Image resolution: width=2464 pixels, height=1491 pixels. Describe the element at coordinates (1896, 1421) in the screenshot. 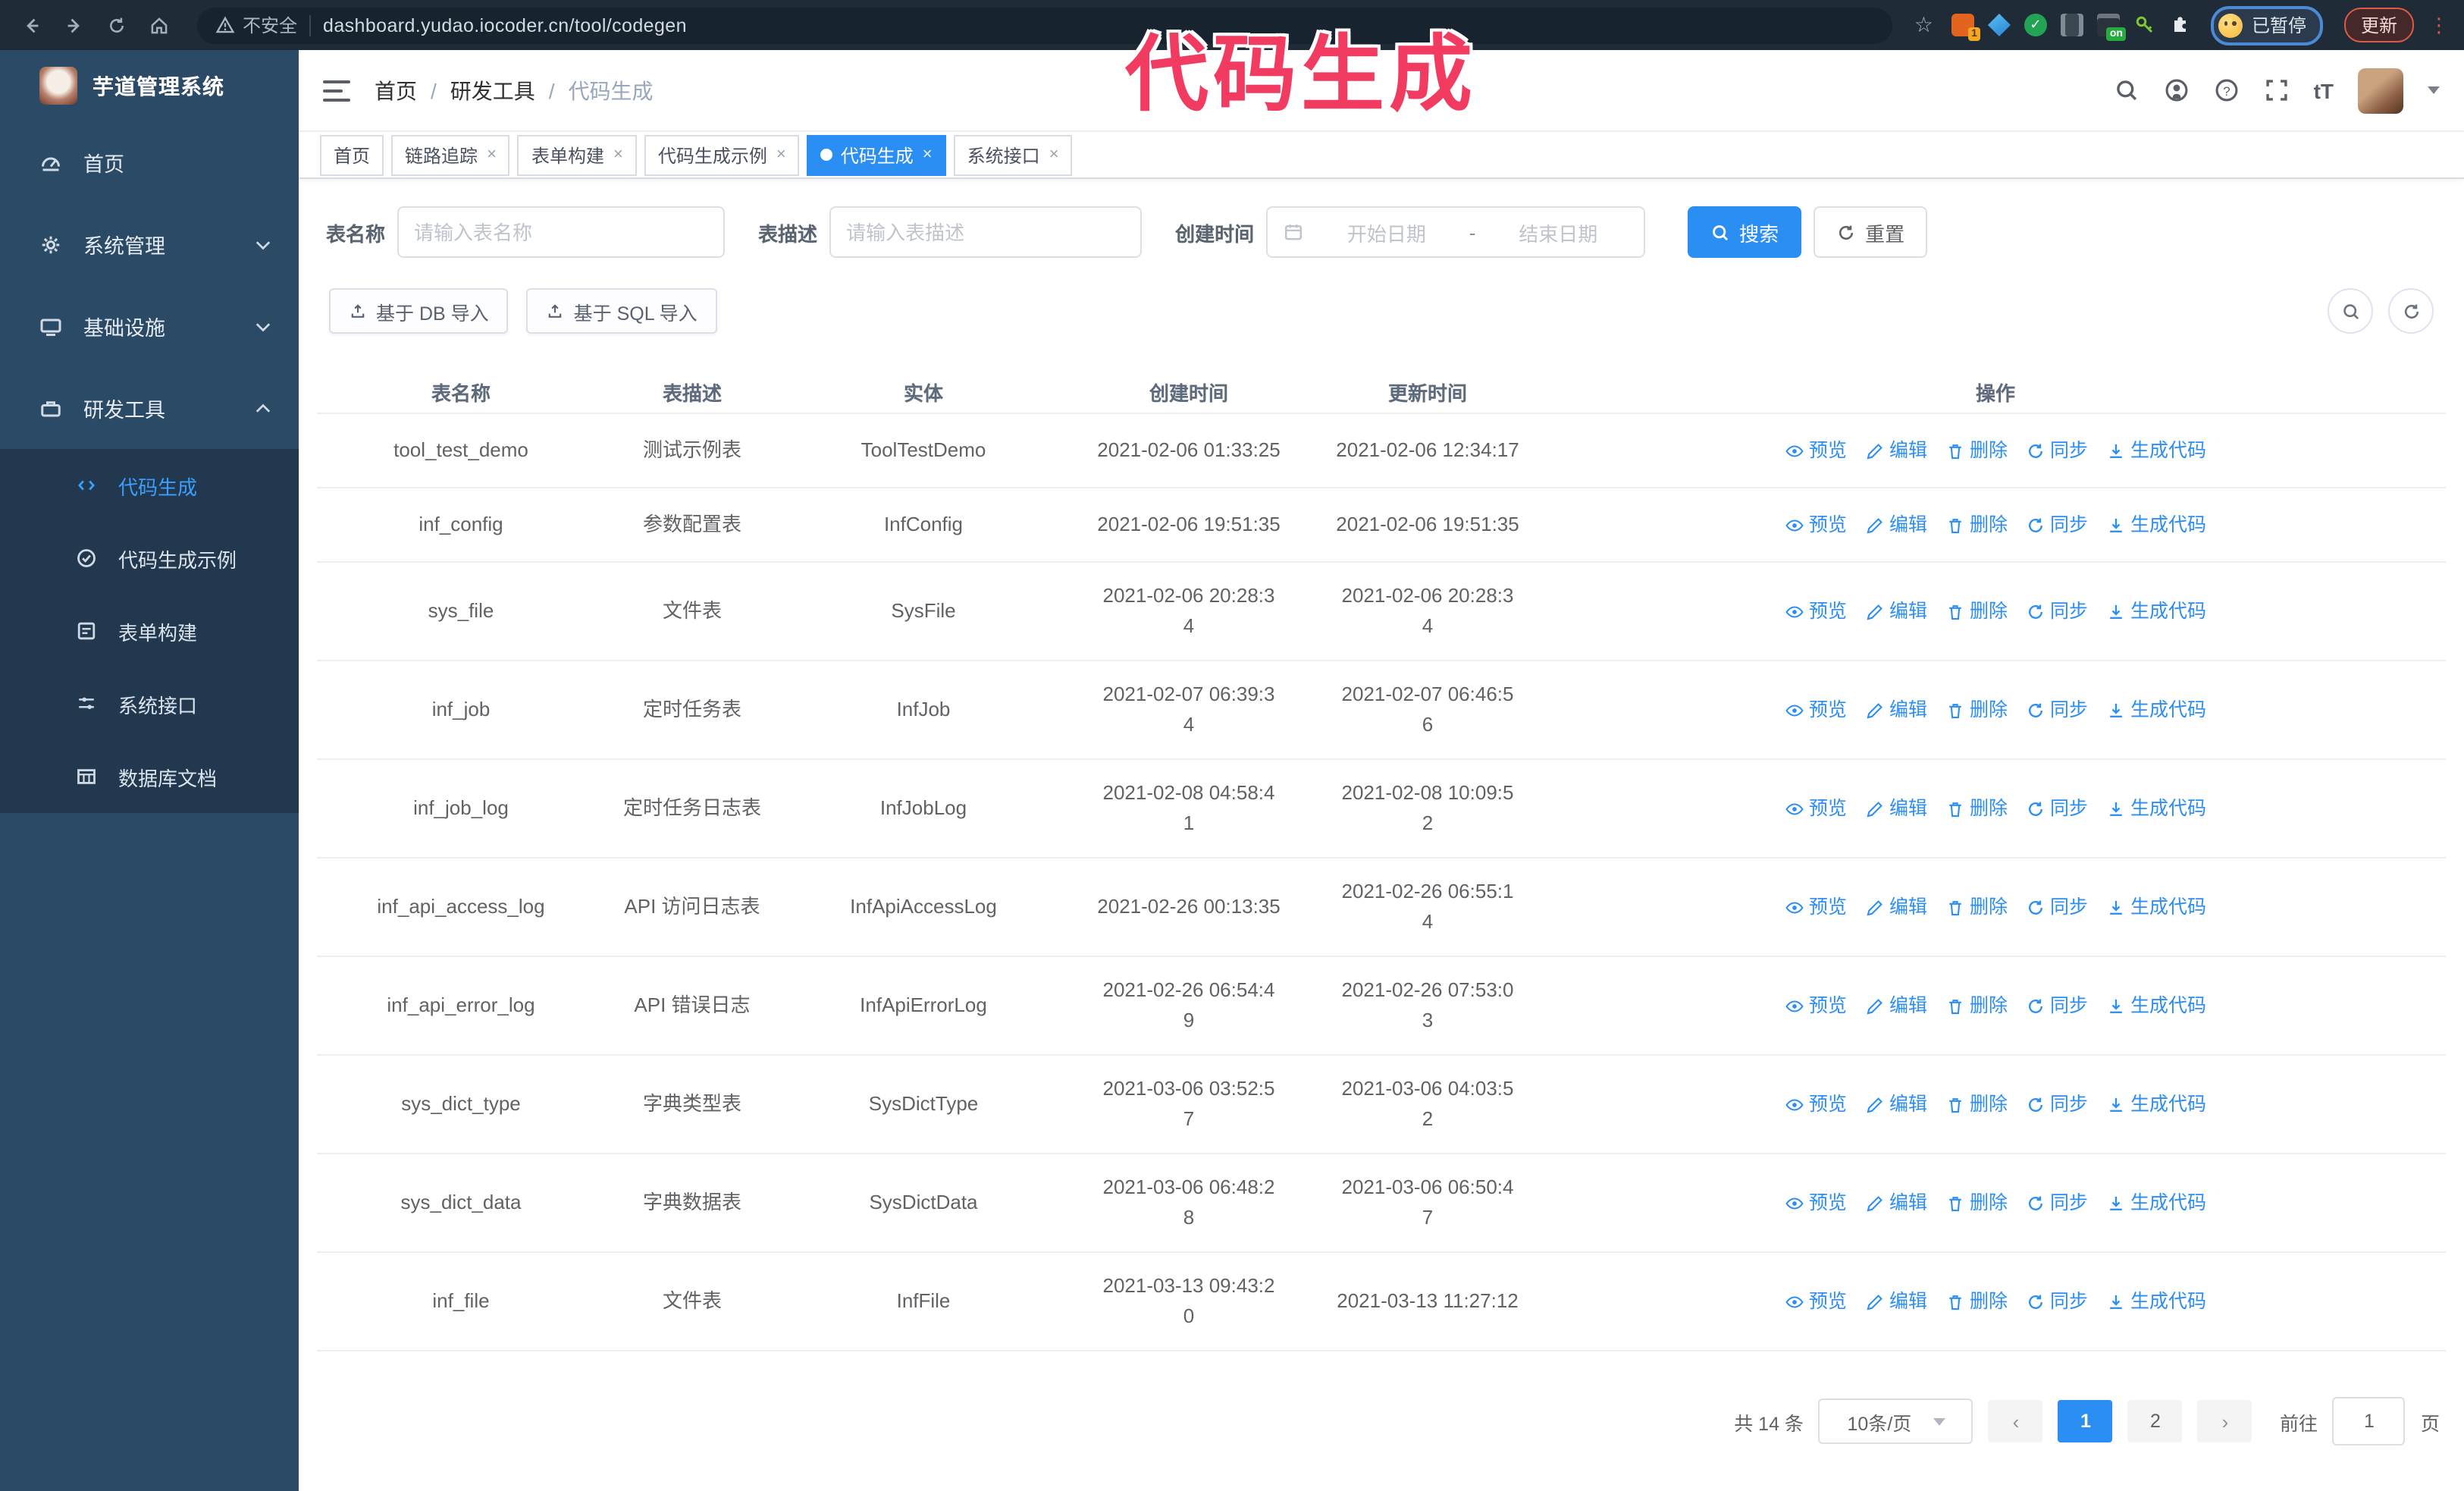

I see `page-size-select: 10条/页` at that location.